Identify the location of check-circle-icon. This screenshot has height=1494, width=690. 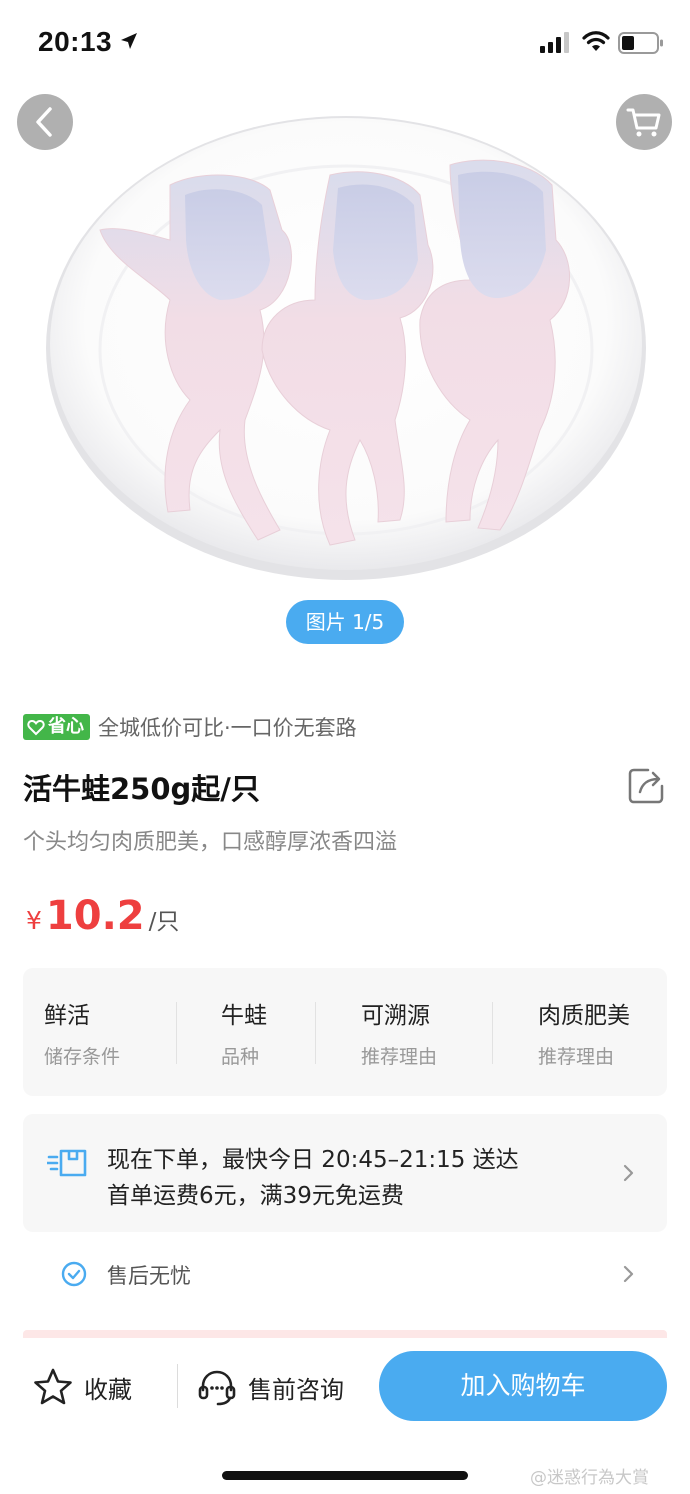
(74, 1274).